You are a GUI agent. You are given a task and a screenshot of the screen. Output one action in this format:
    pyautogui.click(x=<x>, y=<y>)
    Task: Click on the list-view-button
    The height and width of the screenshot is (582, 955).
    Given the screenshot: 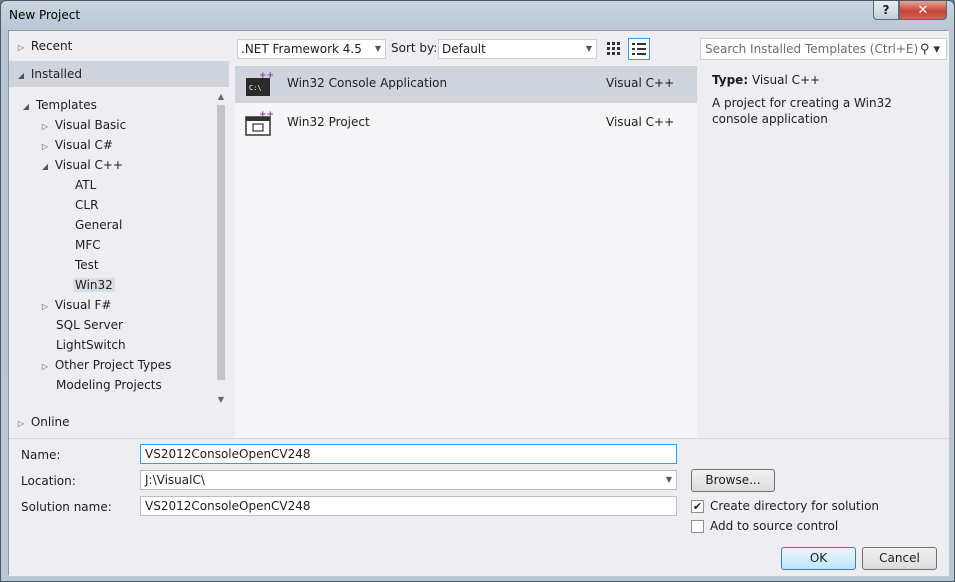 What is the action you would take?
    pyautogui.click(x=639, y=49)
    